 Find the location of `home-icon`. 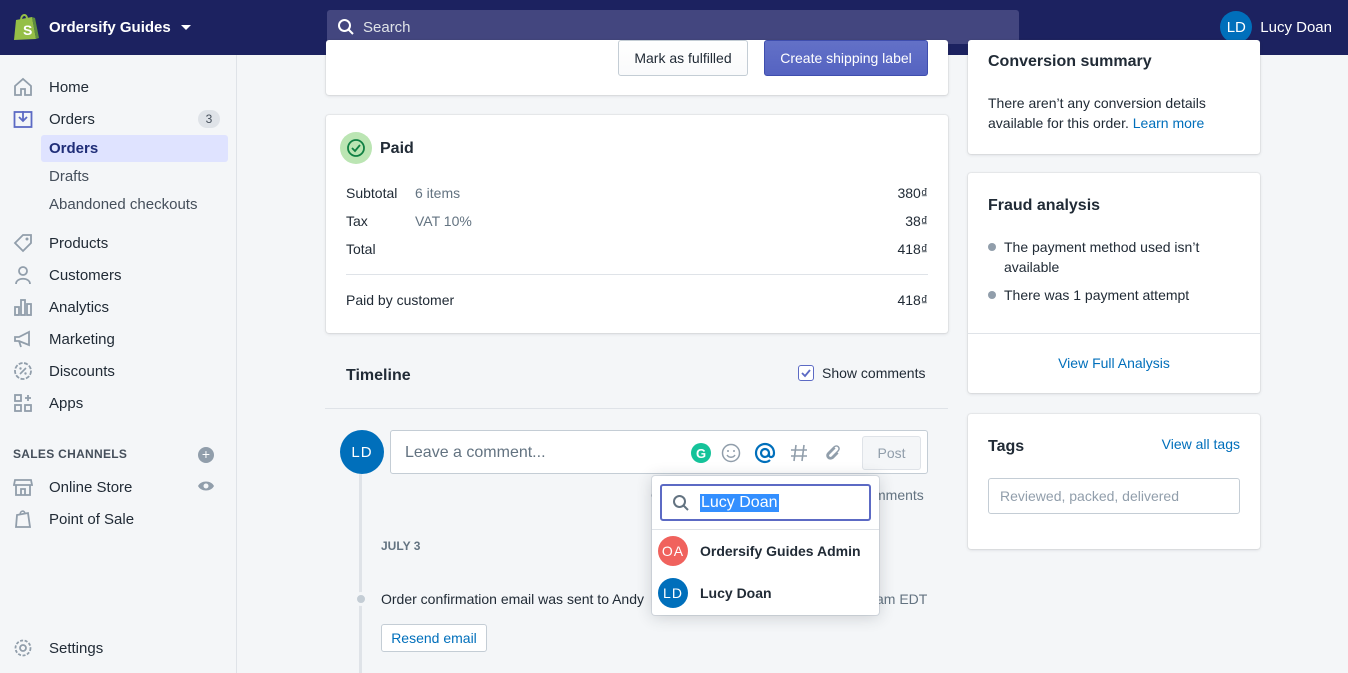

home-icon is located at coordinates (23, 87).